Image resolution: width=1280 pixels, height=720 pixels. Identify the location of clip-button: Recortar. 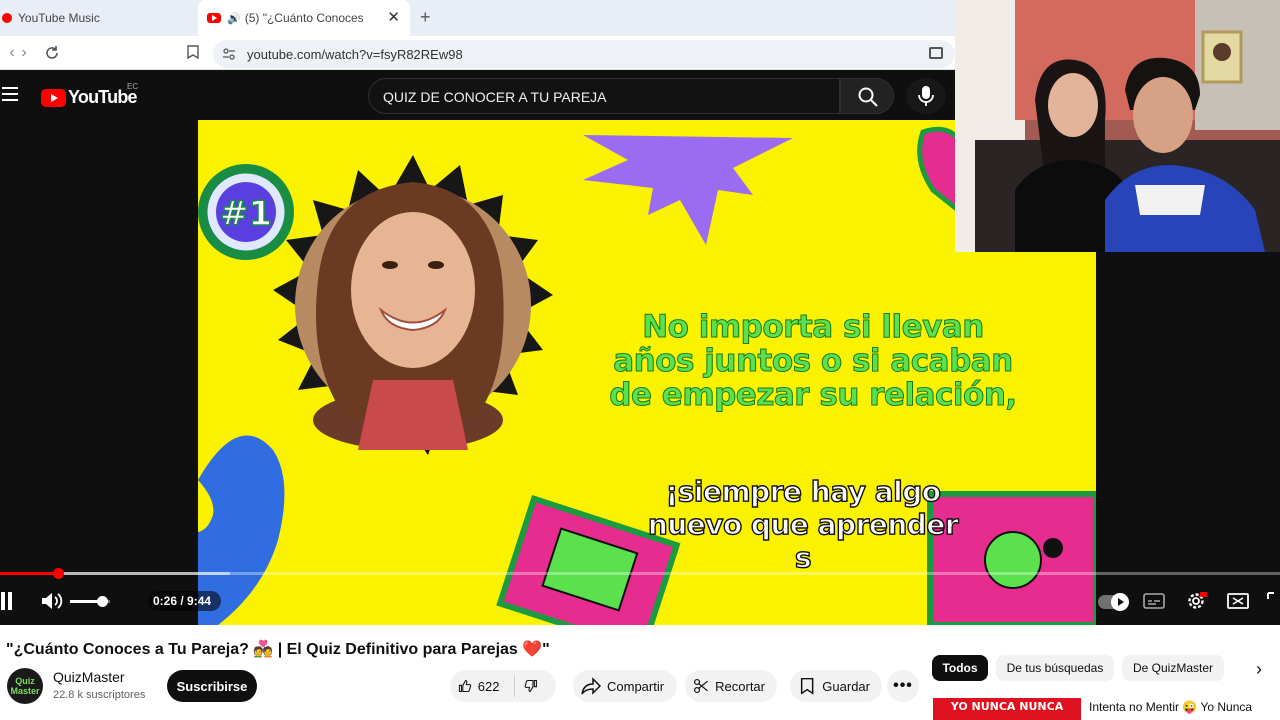
(731, 686).